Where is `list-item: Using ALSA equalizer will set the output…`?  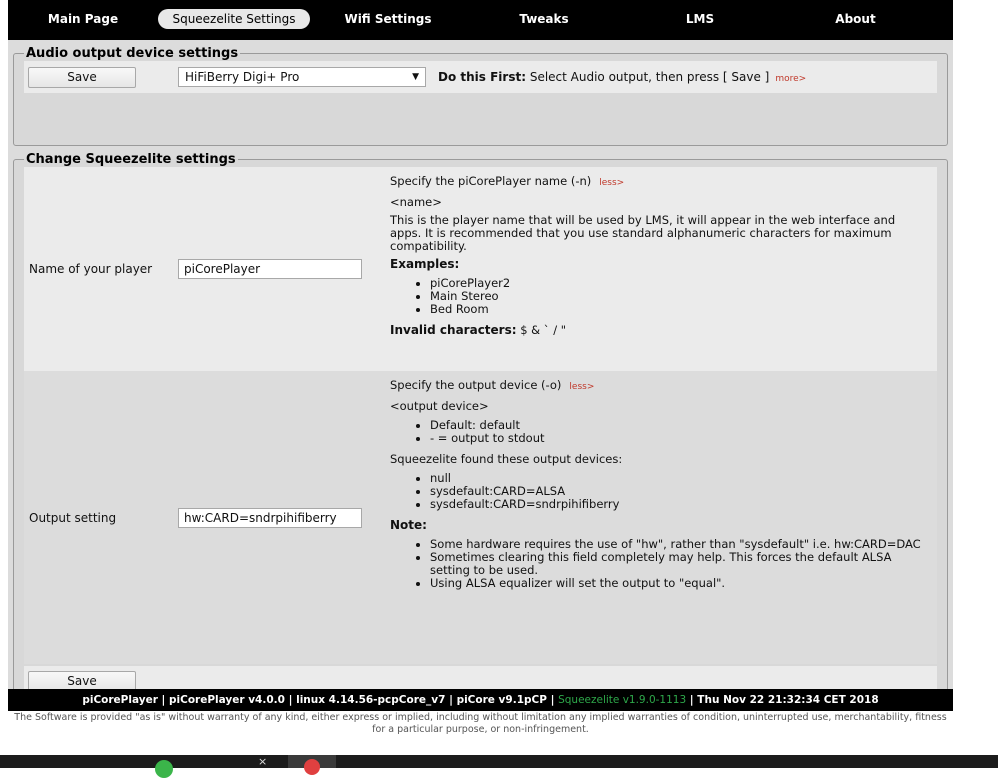
list-item: Using ALSA equalizer will set the output… is located at coordinates (678, 583).